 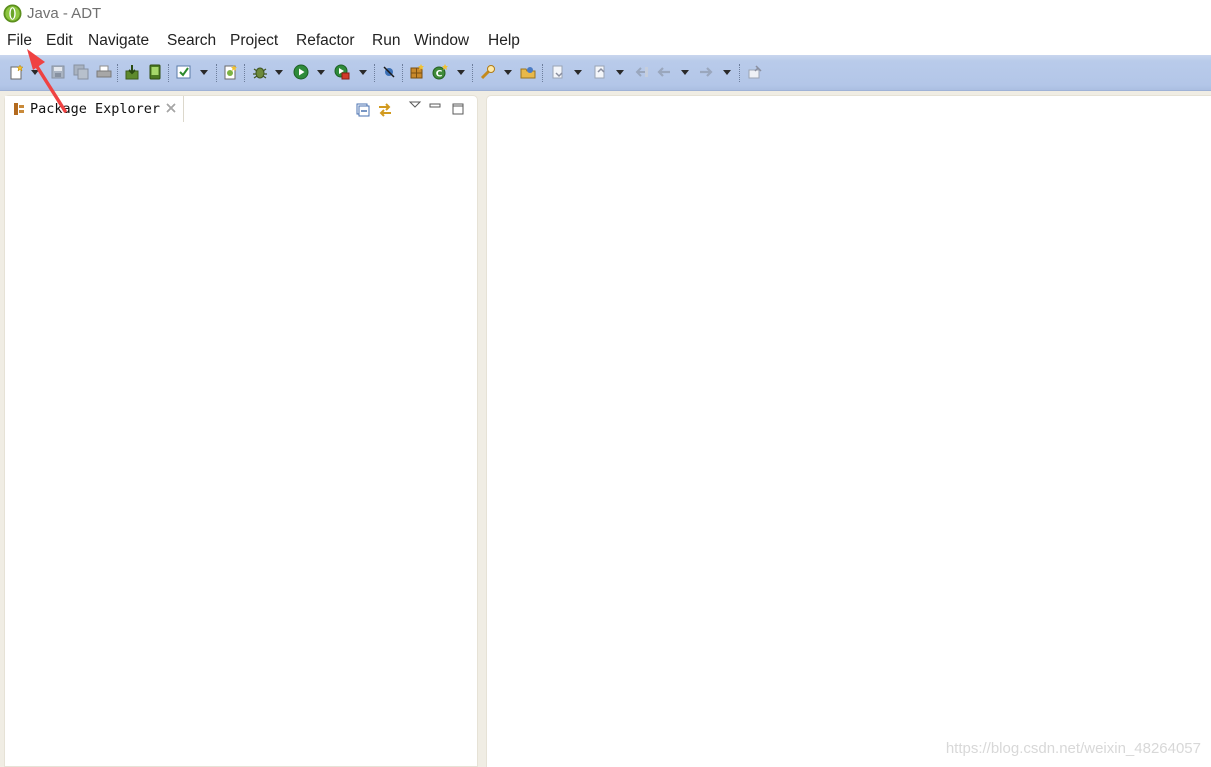 What do you see at coordinates (600, 72) in the screenshot?
I see `prev-annotation-icon` at bounding box center [600, 72].